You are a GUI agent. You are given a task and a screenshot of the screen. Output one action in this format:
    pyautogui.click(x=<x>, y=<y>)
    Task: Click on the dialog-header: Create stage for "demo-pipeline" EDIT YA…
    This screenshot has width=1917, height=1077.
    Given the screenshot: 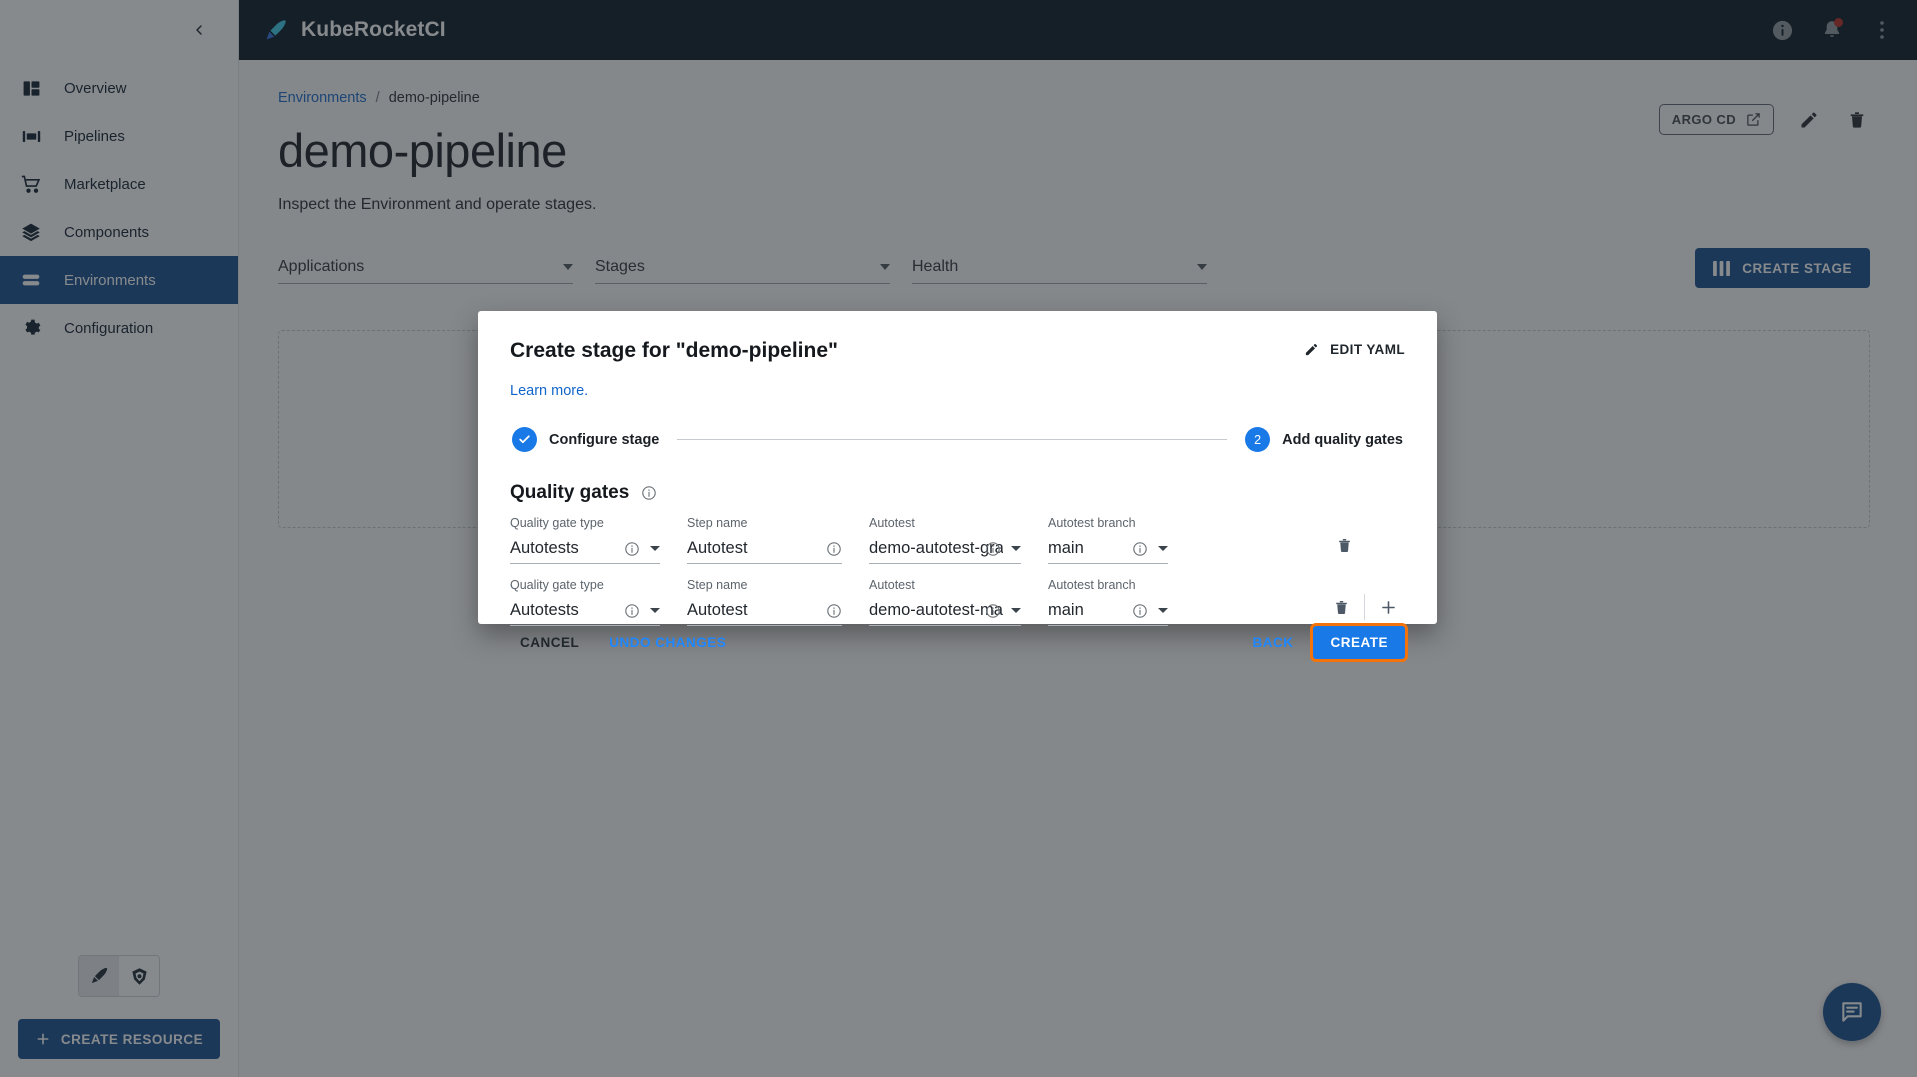 What is the action you would take?
    pyautogui.click(x=957, y=337)
    